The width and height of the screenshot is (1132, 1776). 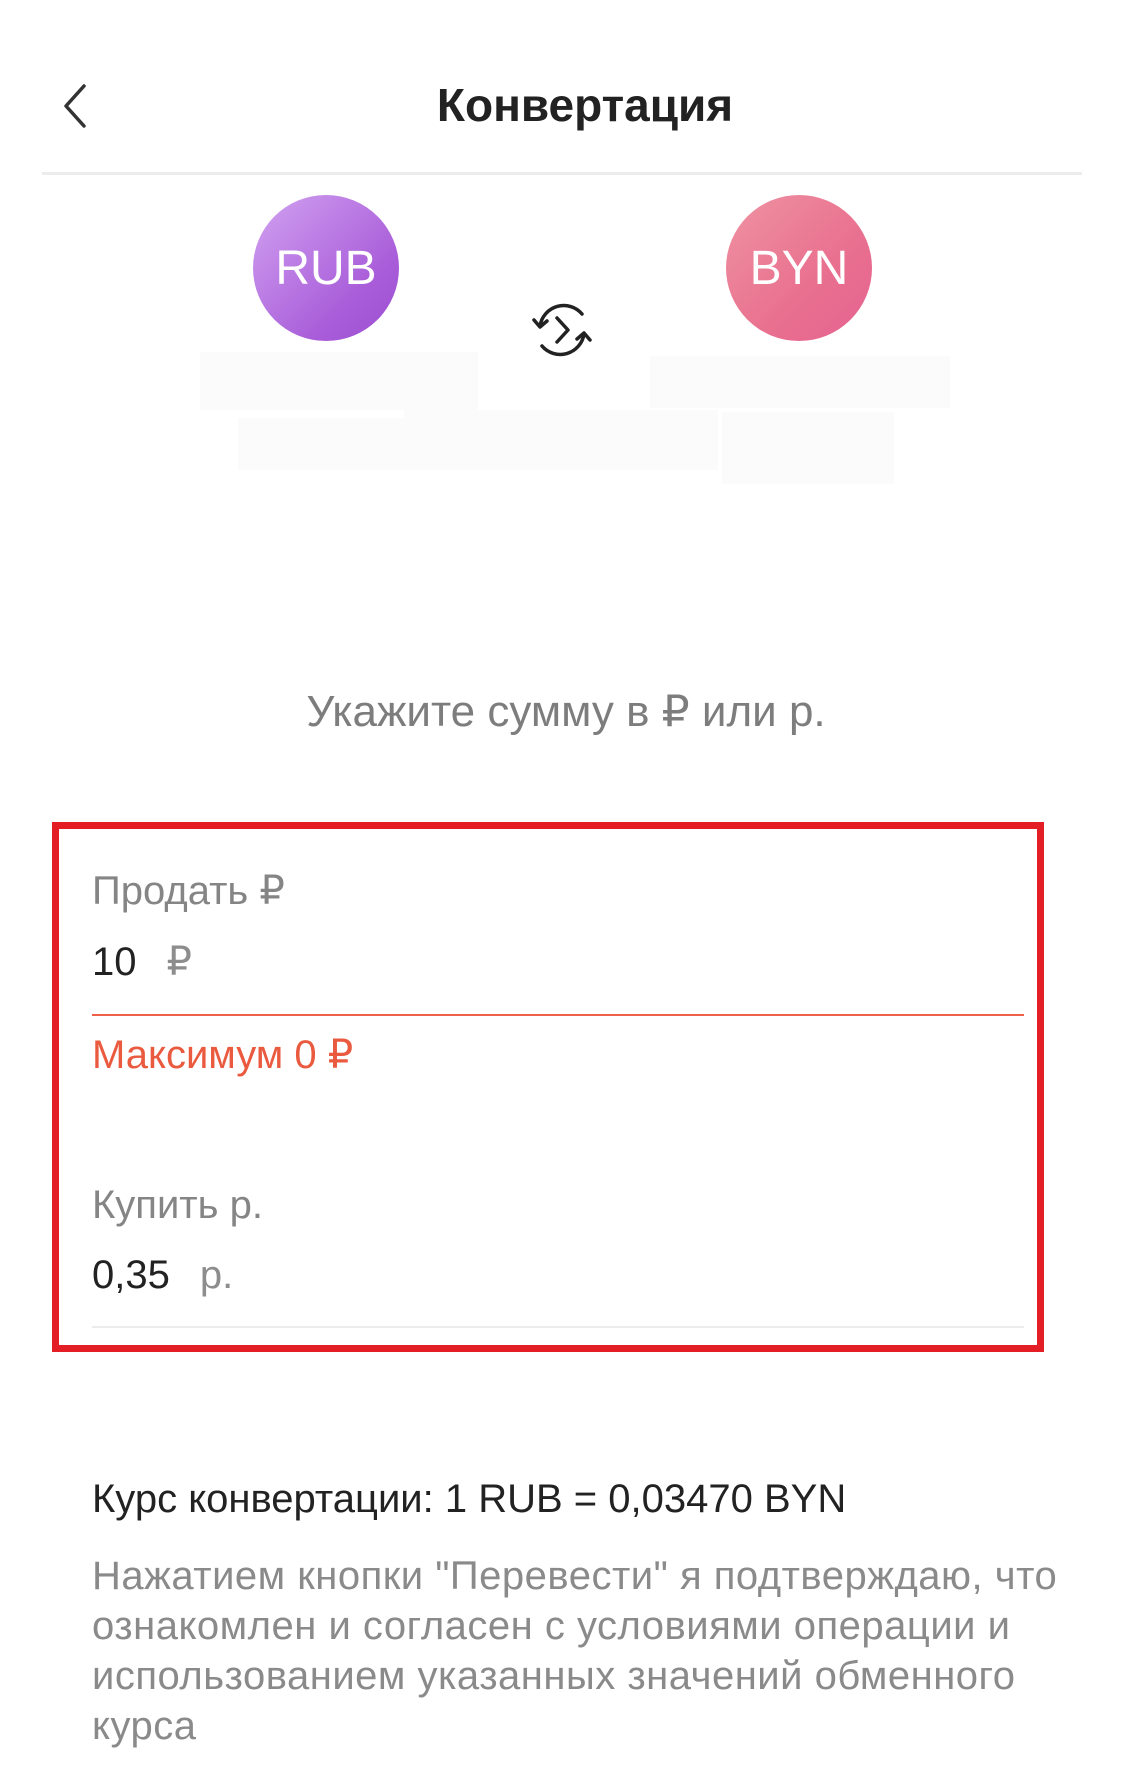 I want to click on sell-amount-input: 10 ₽, so click(x=142, y=962).